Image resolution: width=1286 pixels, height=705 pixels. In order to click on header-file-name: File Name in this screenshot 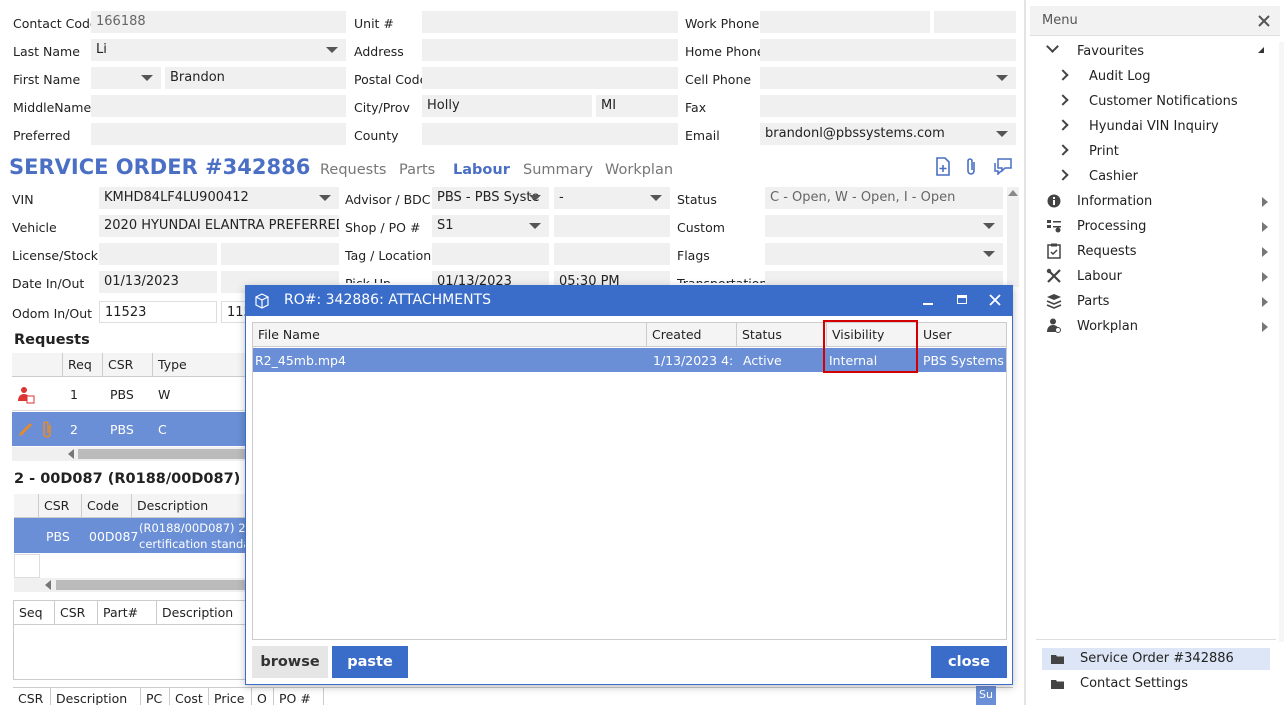, I will do `click(450, 335)`.